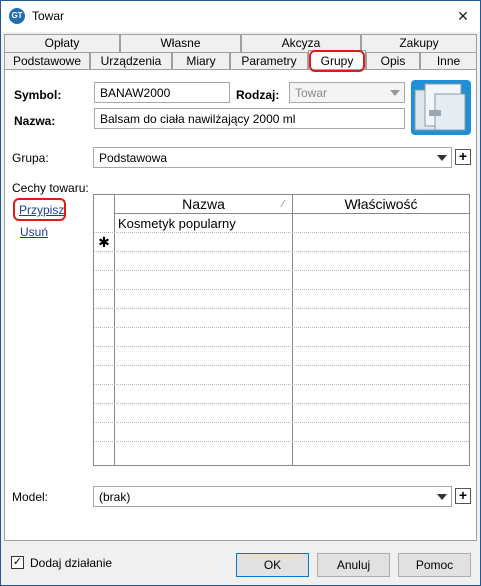 Image resolution: width=481 pixels, height=586 pixels. What do you see at coordinates (38, 95) in the screenshot?
I see `symbol-label: Symbol:` at bounding box center [38, 95].